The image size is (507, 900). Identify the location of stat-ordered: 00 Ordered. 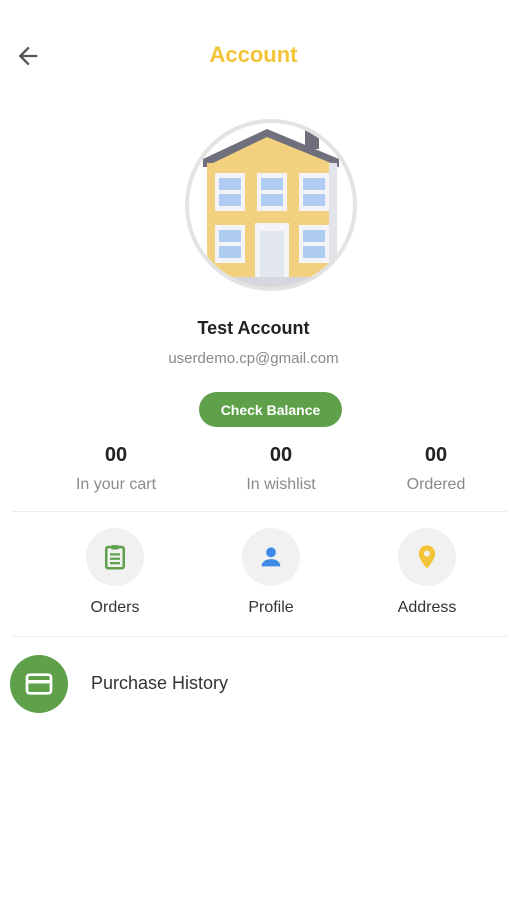
(431, 468).